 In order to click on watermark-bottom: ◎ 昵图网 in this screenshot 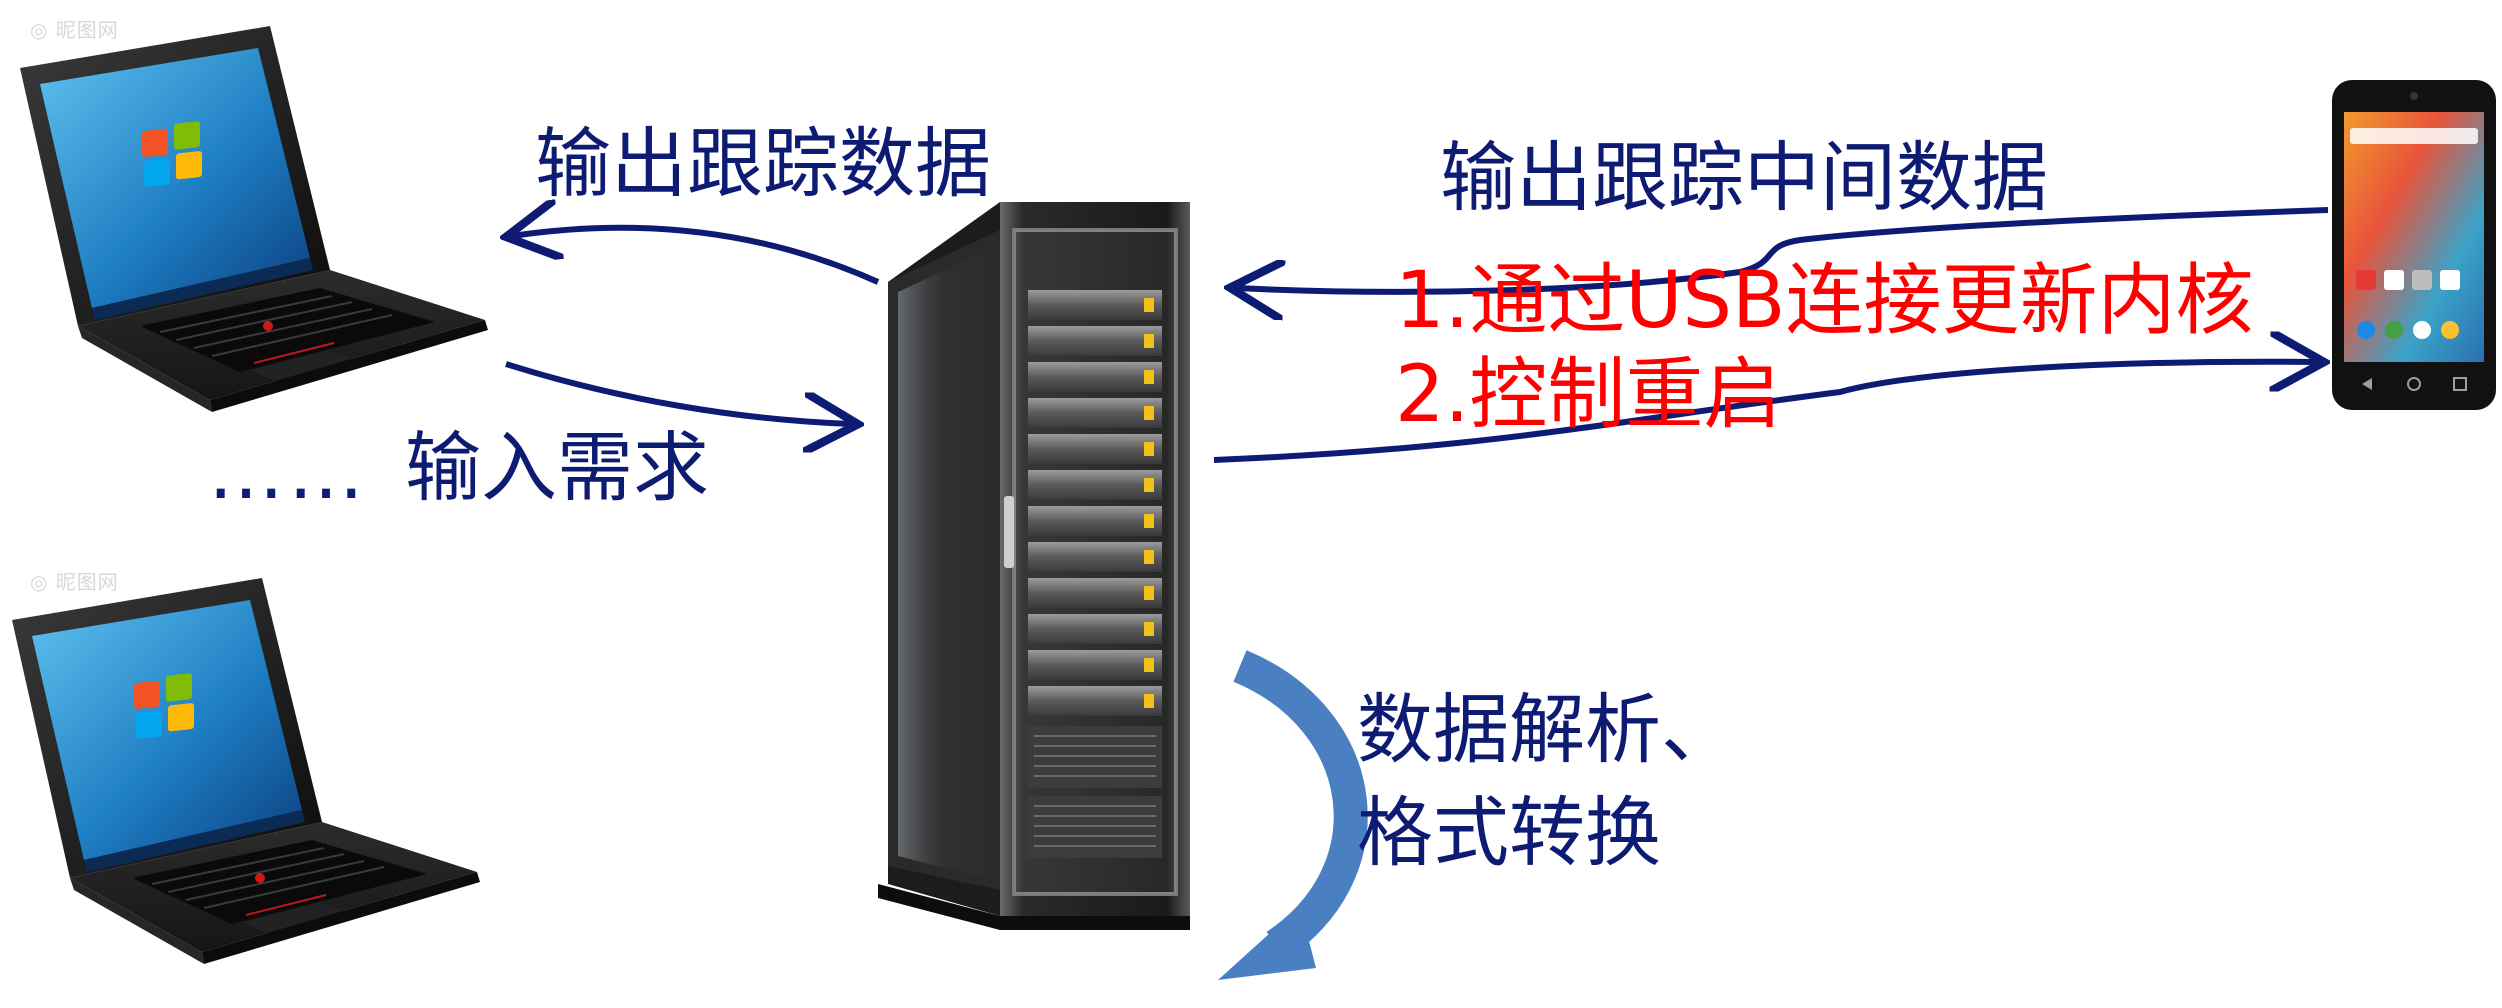, I will do `click(74, 582)`.